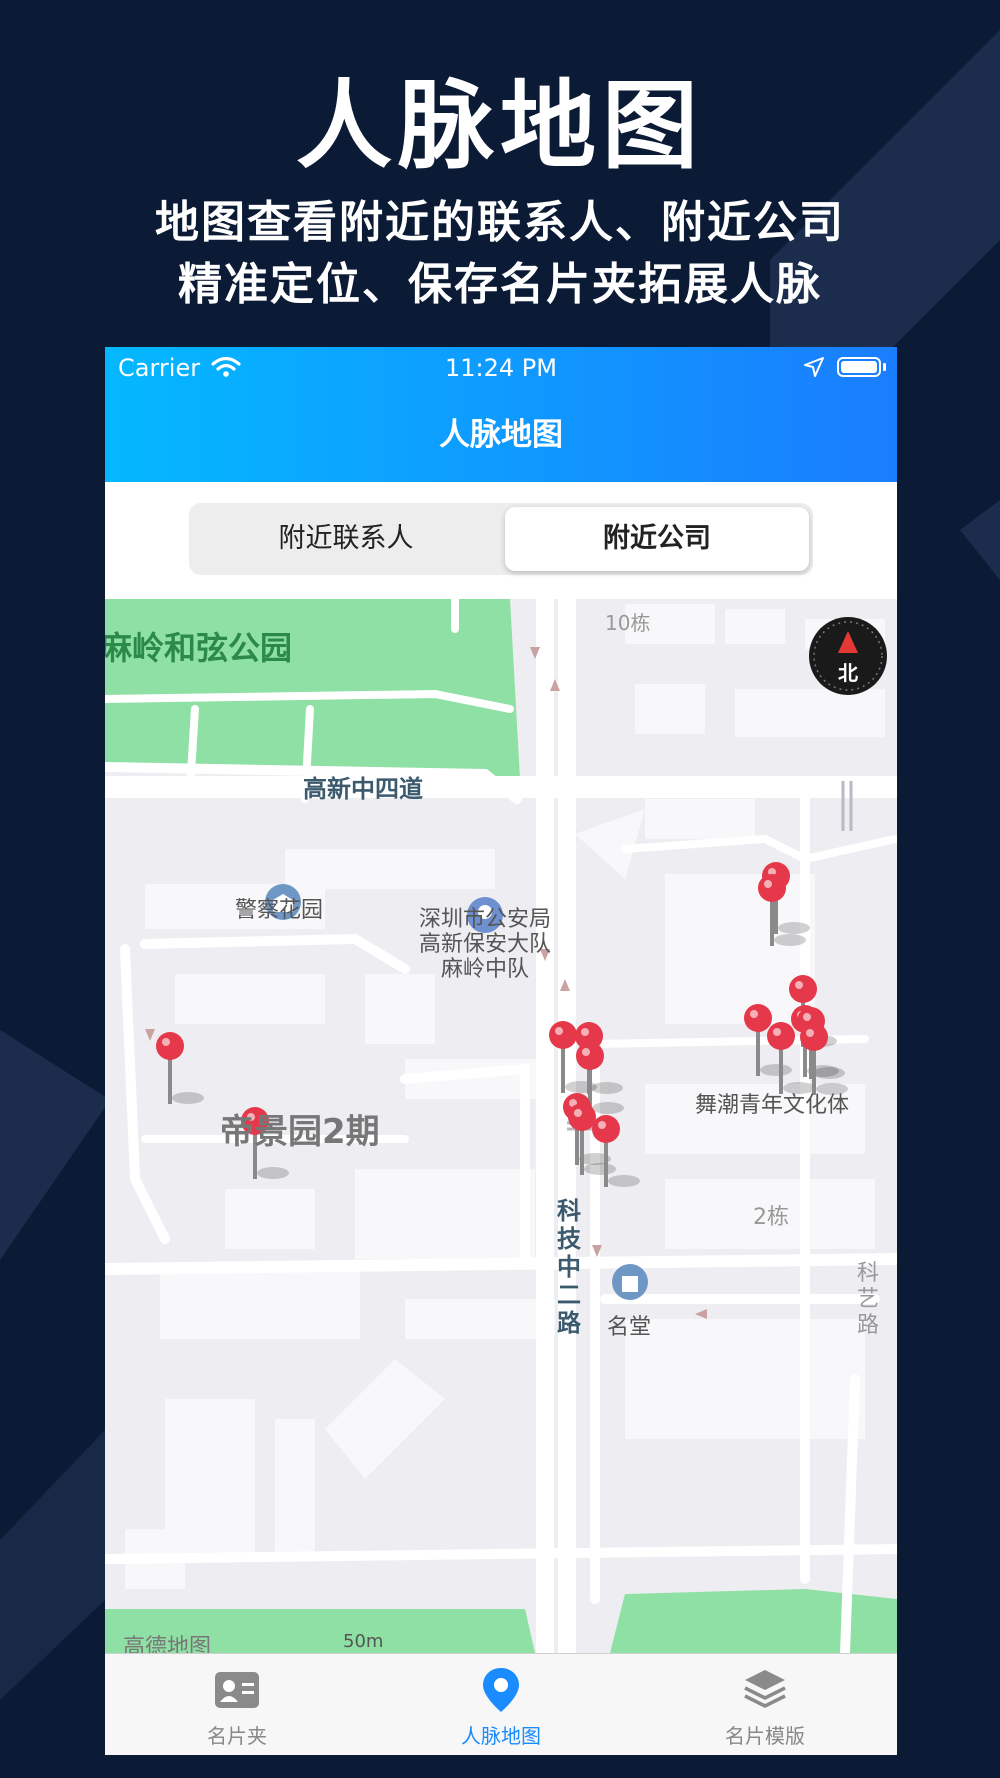 Image resolution: width=1000 pixels, height=1778 pixels. What do you see at coordinates (859, 367) in the screenshot?
I see `battery-icon` at bounding box center [859, 367].